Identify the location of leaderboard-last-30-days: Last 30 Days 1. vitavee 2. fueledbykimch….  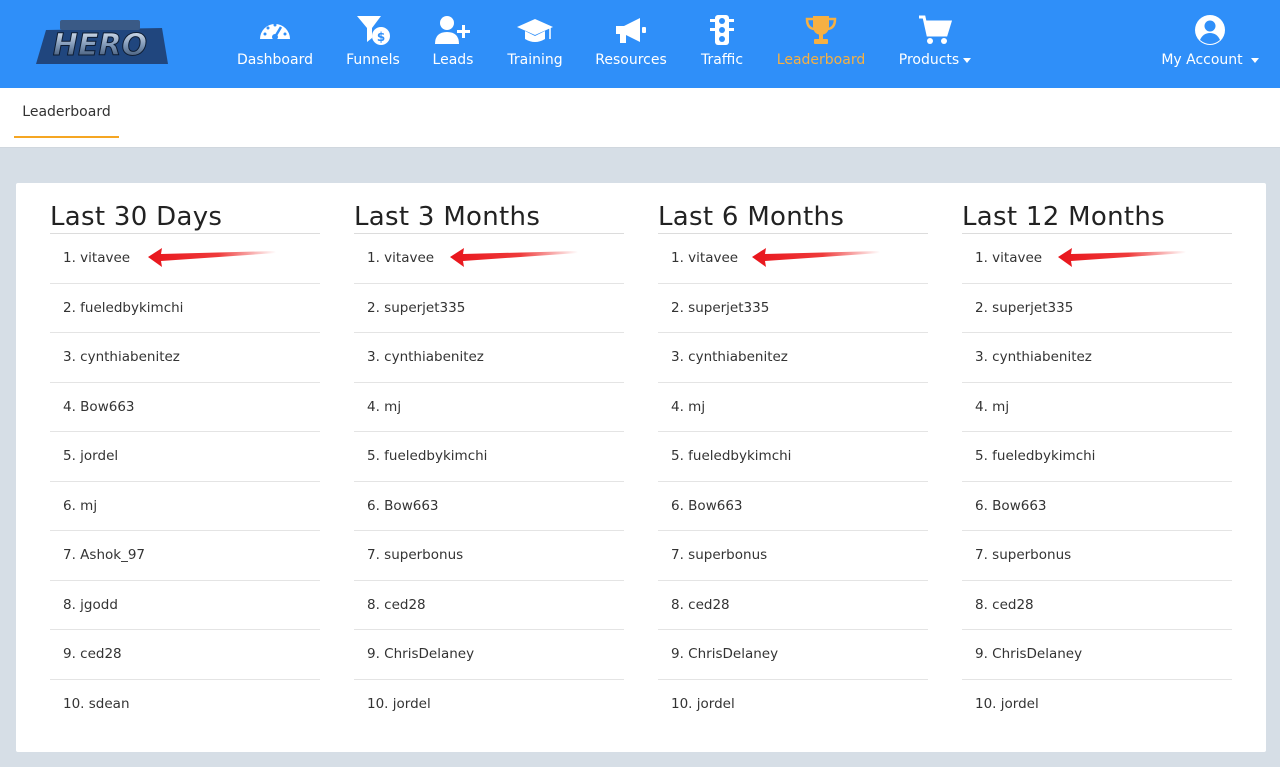
(185, 464).